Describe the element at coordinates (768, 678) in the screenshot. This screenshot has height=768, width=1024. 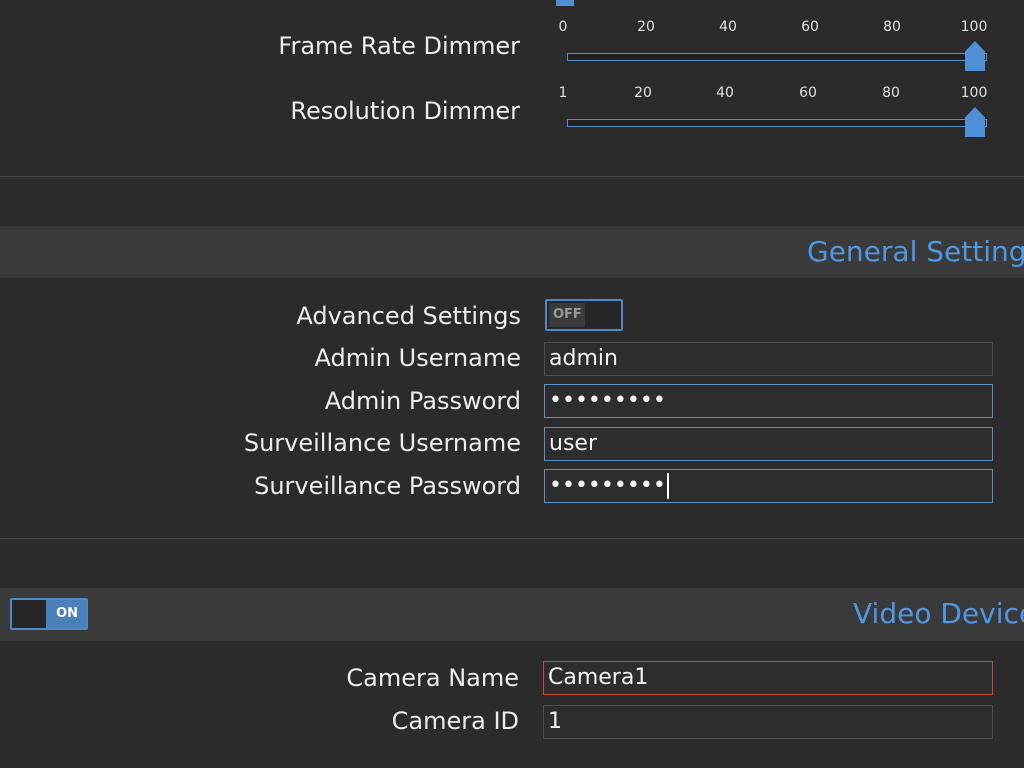
I see `camera-name-field: Camera1` at that location.